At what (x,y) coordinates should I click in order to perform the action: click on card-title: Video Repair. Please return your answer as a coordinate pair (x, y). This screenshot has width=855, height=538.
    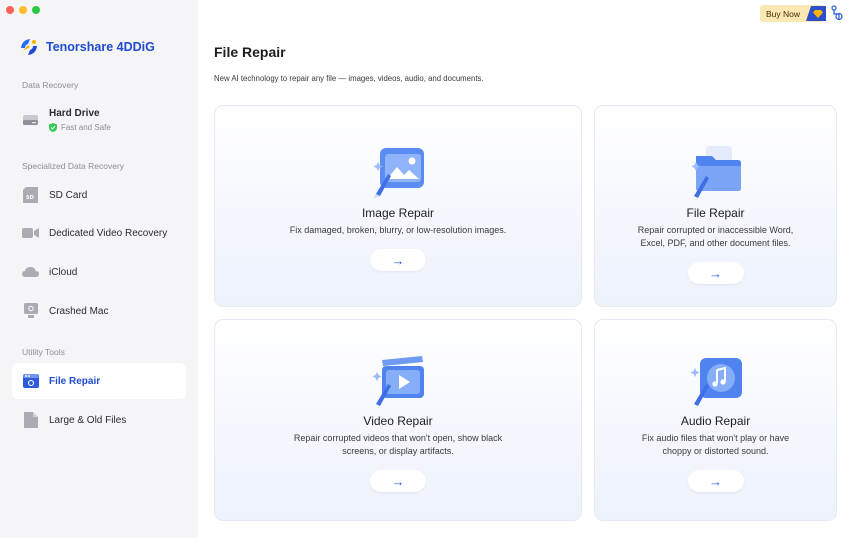
    Looking at the image, I should click on (398, 421).